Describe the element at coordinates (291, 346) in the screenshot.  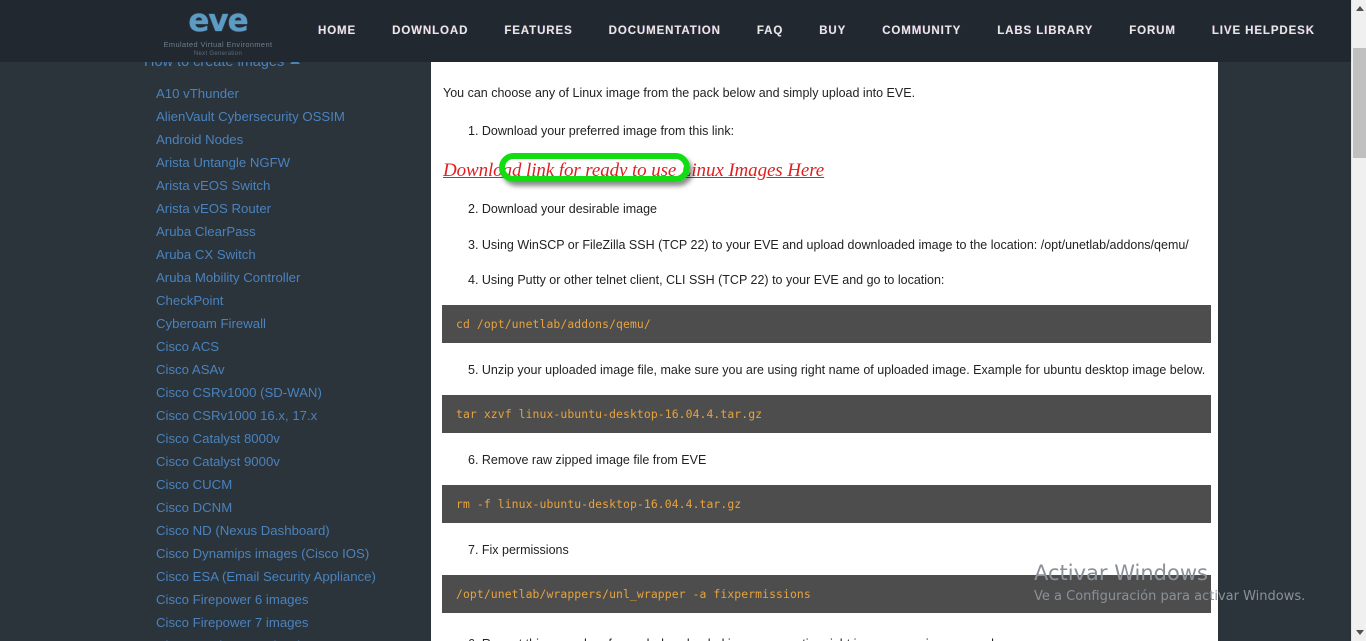
I see `sidebar-item-cisco-acs: Cisco ACS` at that location.